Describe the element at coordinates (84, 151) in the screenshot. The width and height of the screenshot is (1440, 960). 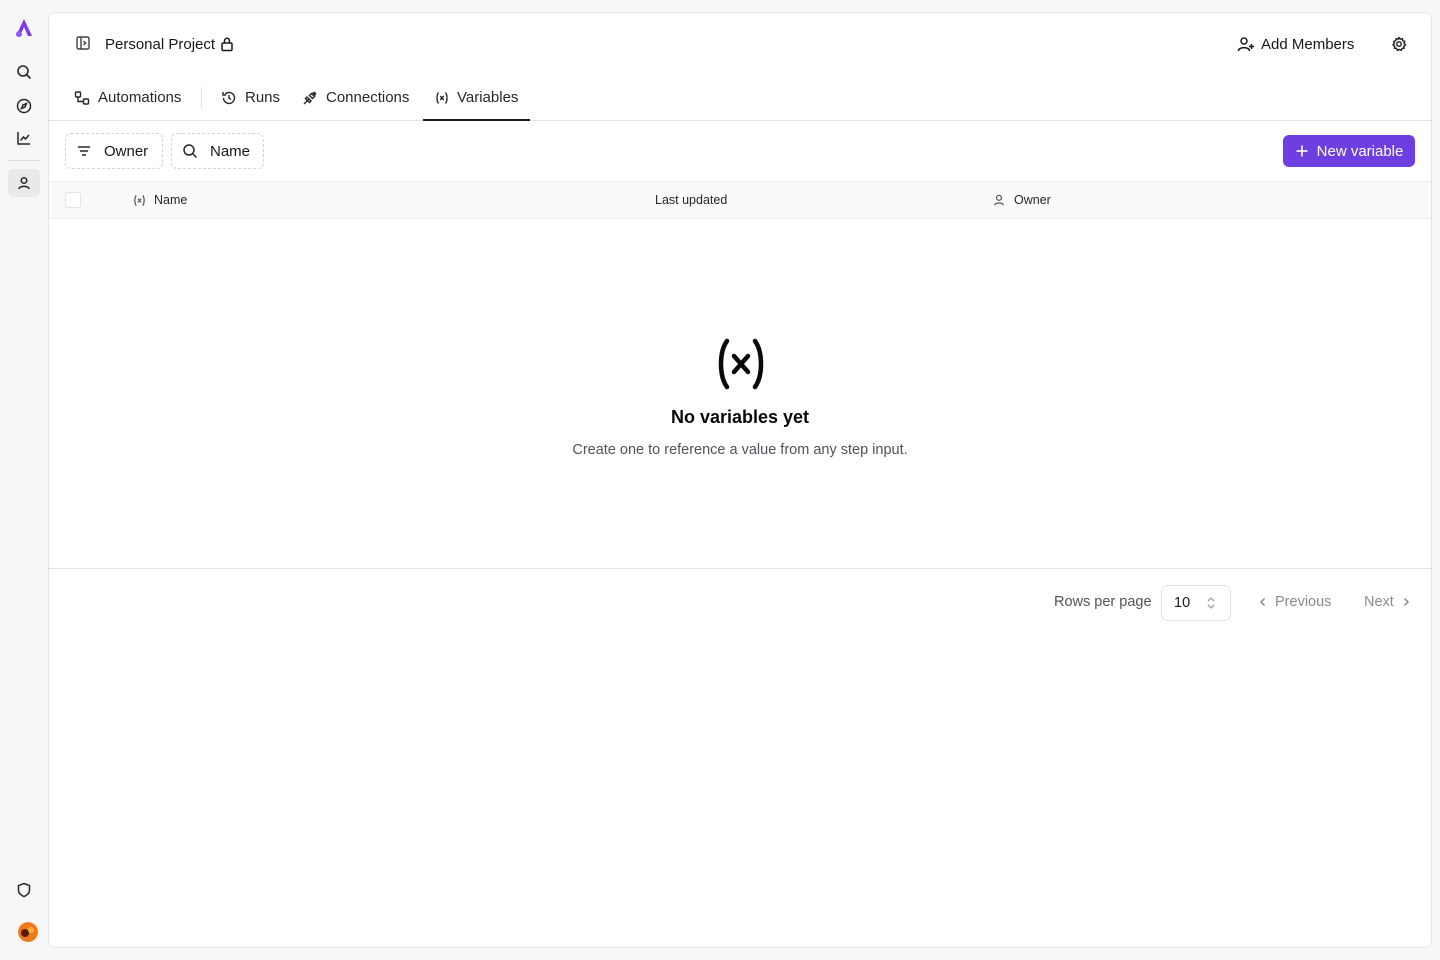
I see `filter-lines-icon` at that location.